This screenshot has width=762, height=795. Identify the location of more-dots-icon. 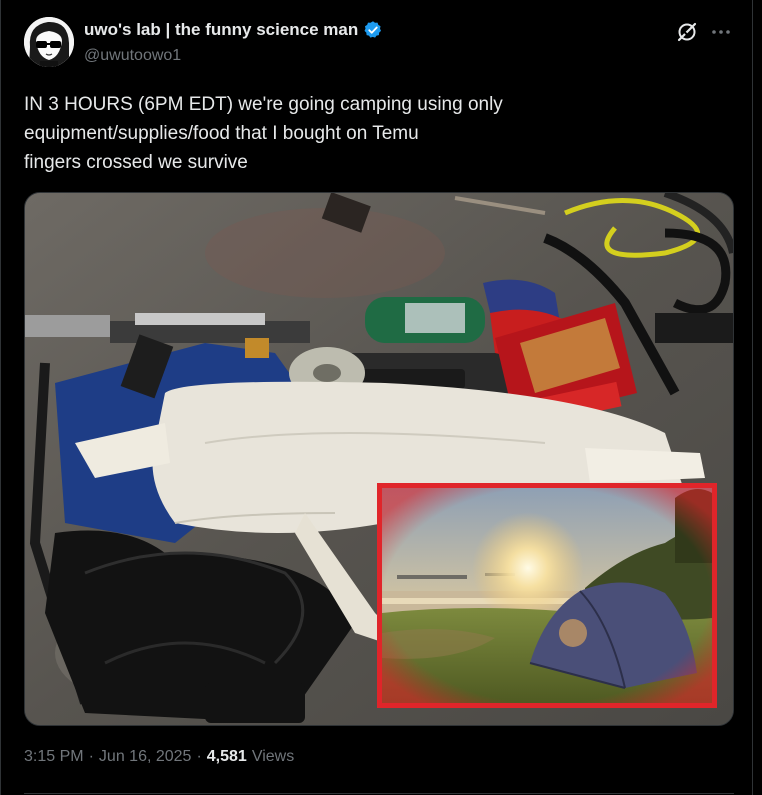
(721, 32).